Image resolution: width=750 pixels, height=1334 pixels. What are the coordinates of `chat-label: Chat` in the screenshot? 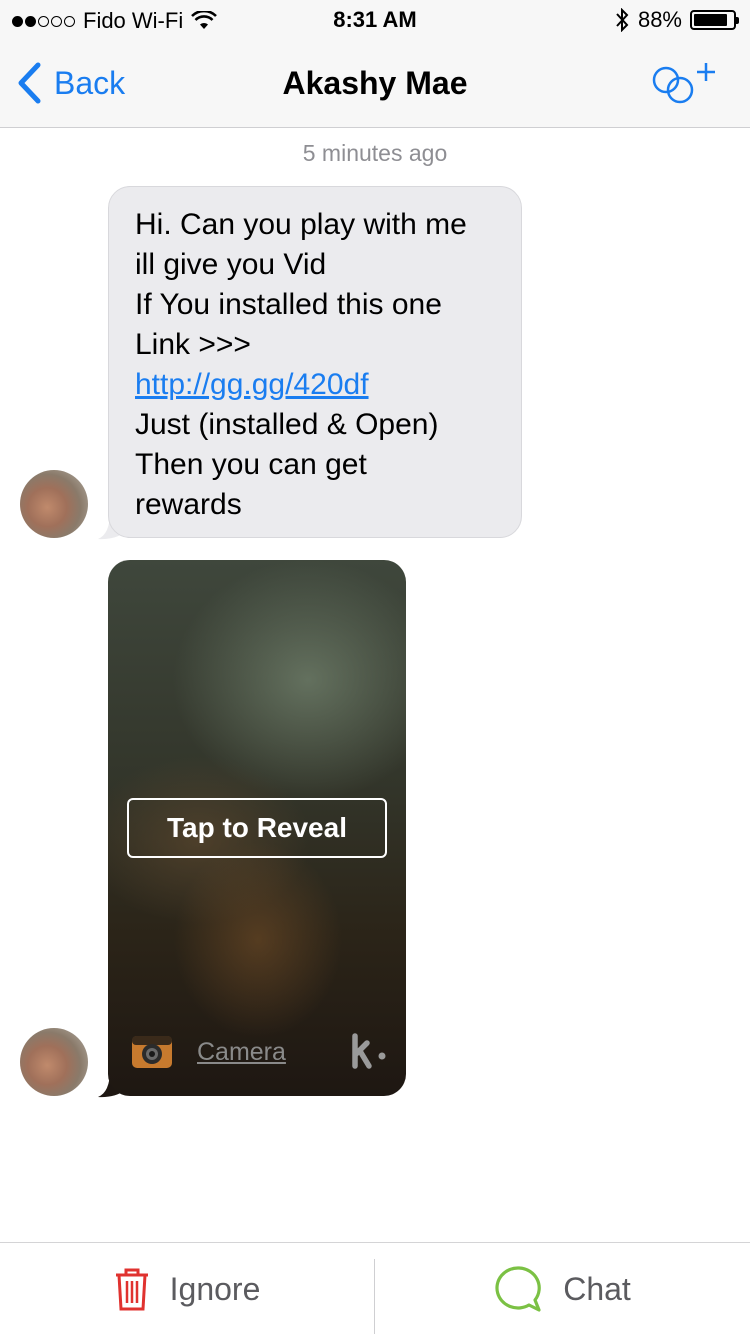 It's located at (597, 1288).